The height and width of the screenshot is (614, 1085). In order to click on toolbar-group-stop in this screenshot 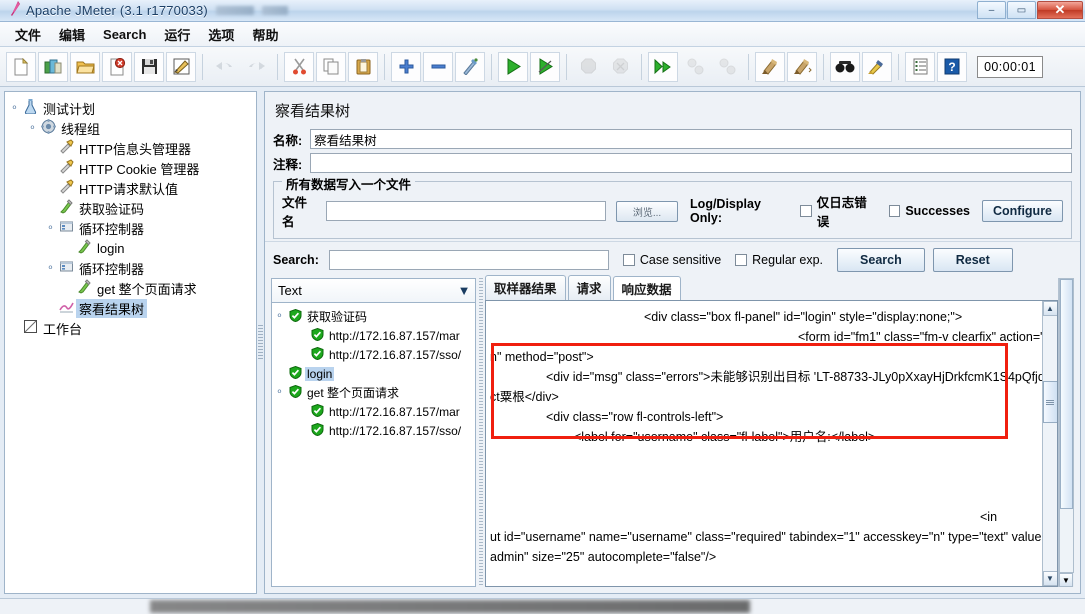, I will do `click(604, 67)`.